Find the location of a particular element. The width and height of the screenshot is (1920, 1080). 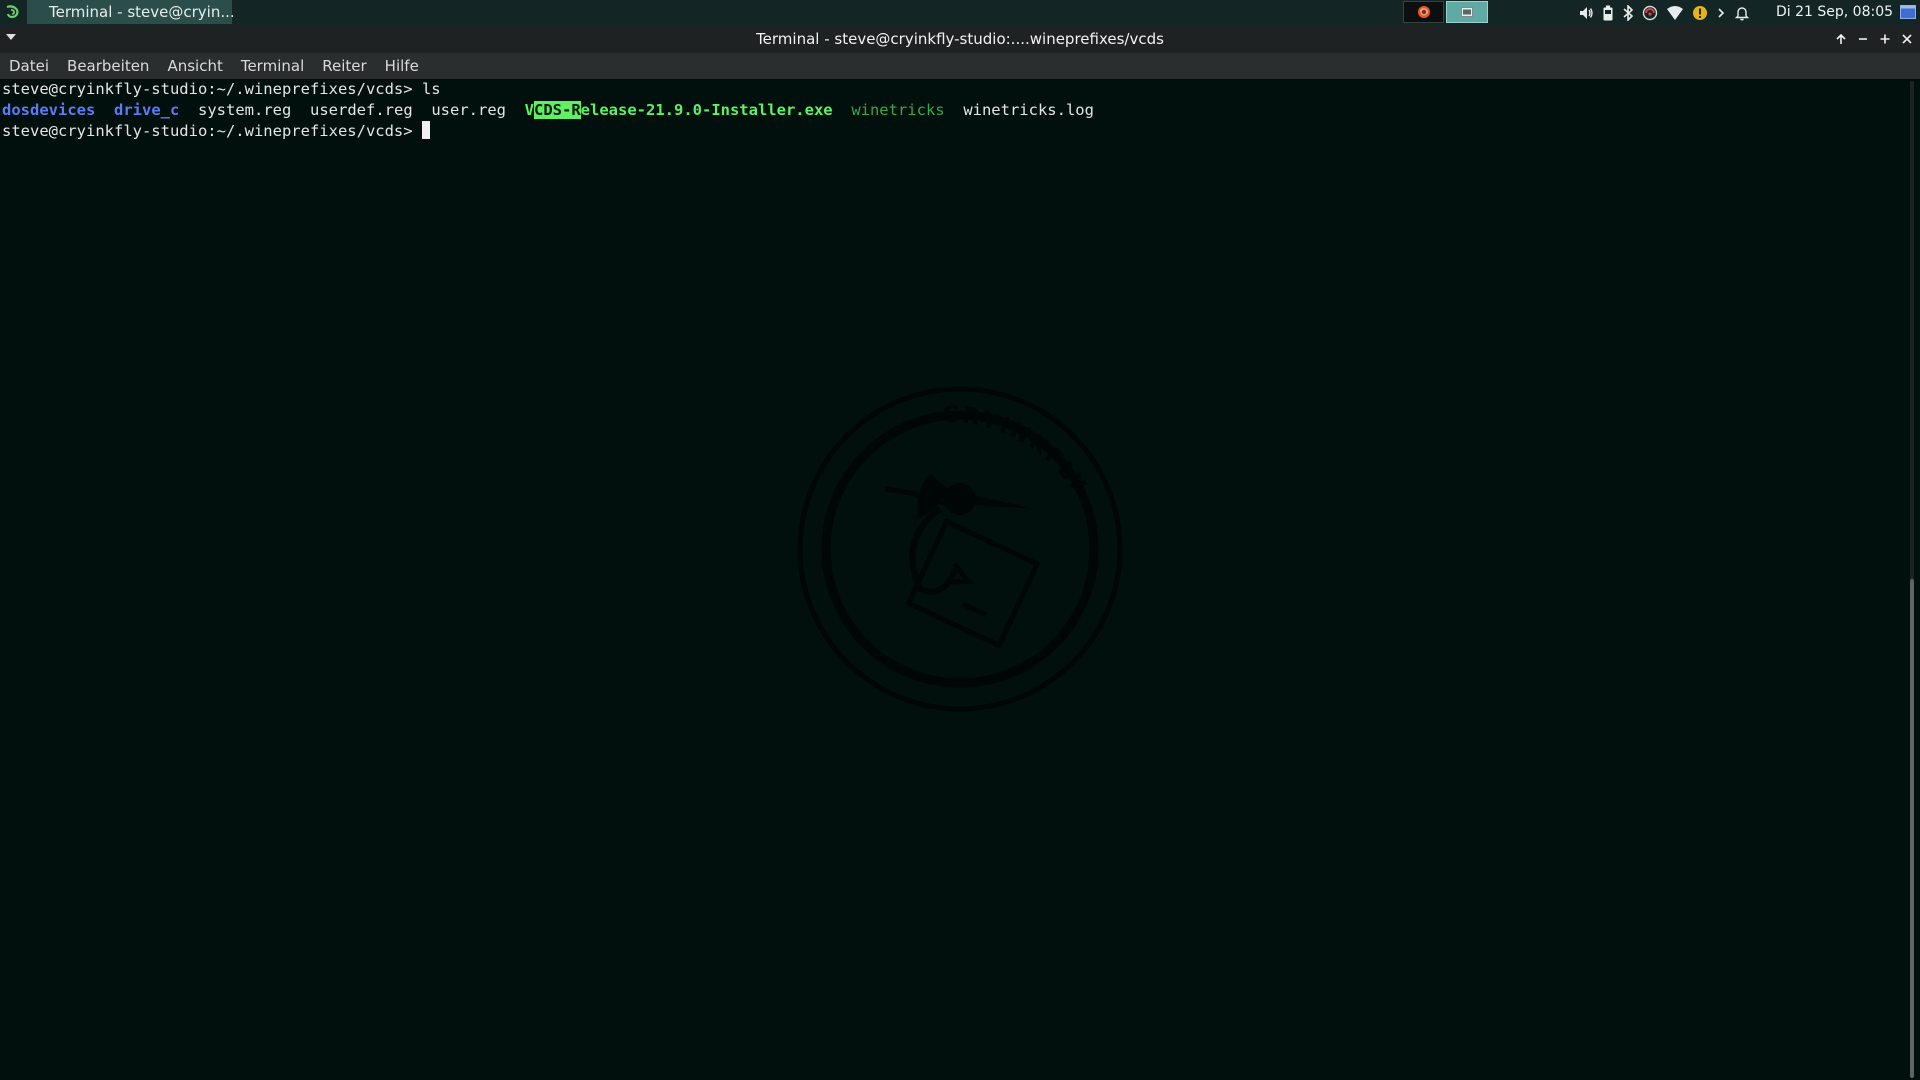

close-icon is located at coordinates (1907, 39).